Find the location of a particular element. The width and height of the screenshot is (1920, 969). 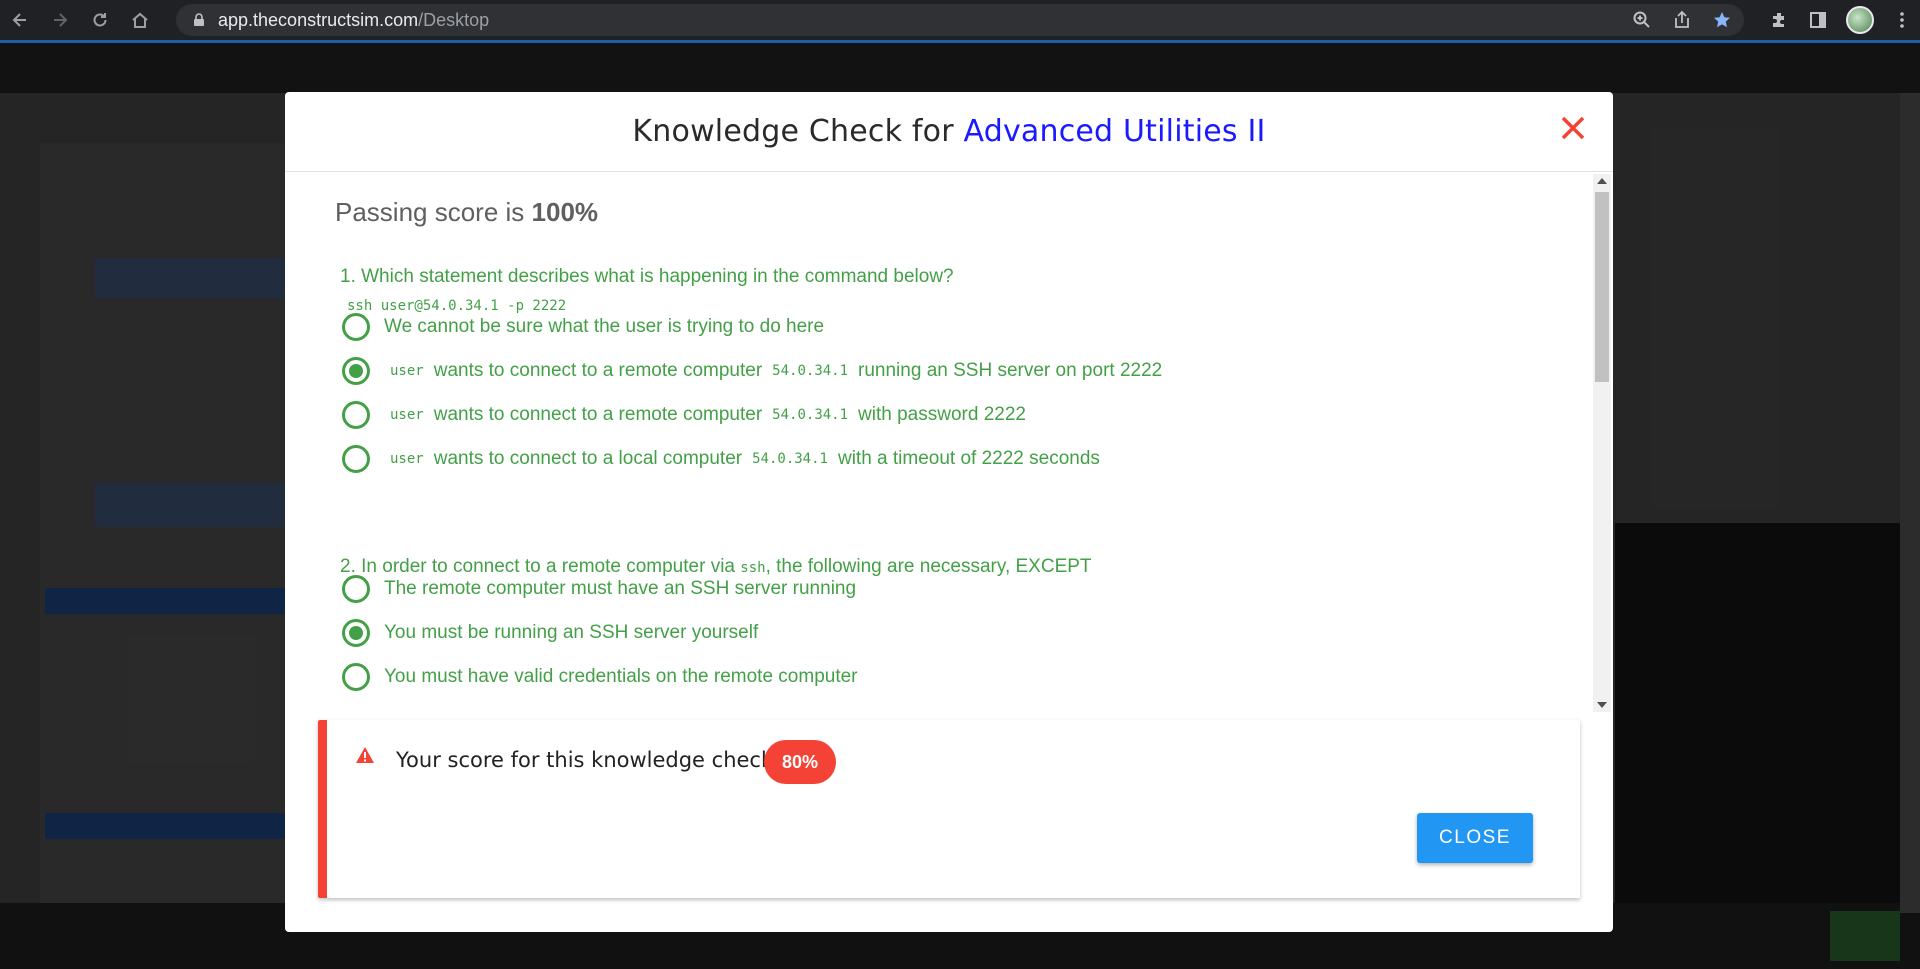

score-badge: 80% is located at coordinates (800, 762).